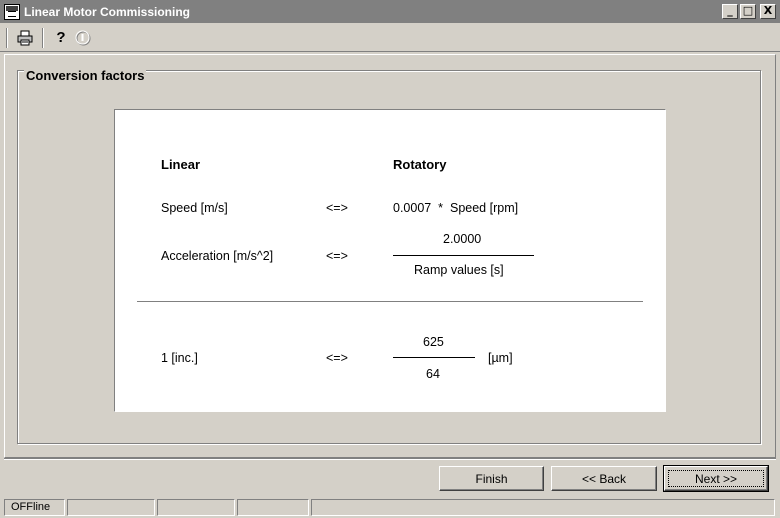 The width and height of the screenshot is (780, 518). What do you see at coordinates (337, 358) in the screenshot?
I see `inc-arrow: <=>` at bounding box center [337, 358].